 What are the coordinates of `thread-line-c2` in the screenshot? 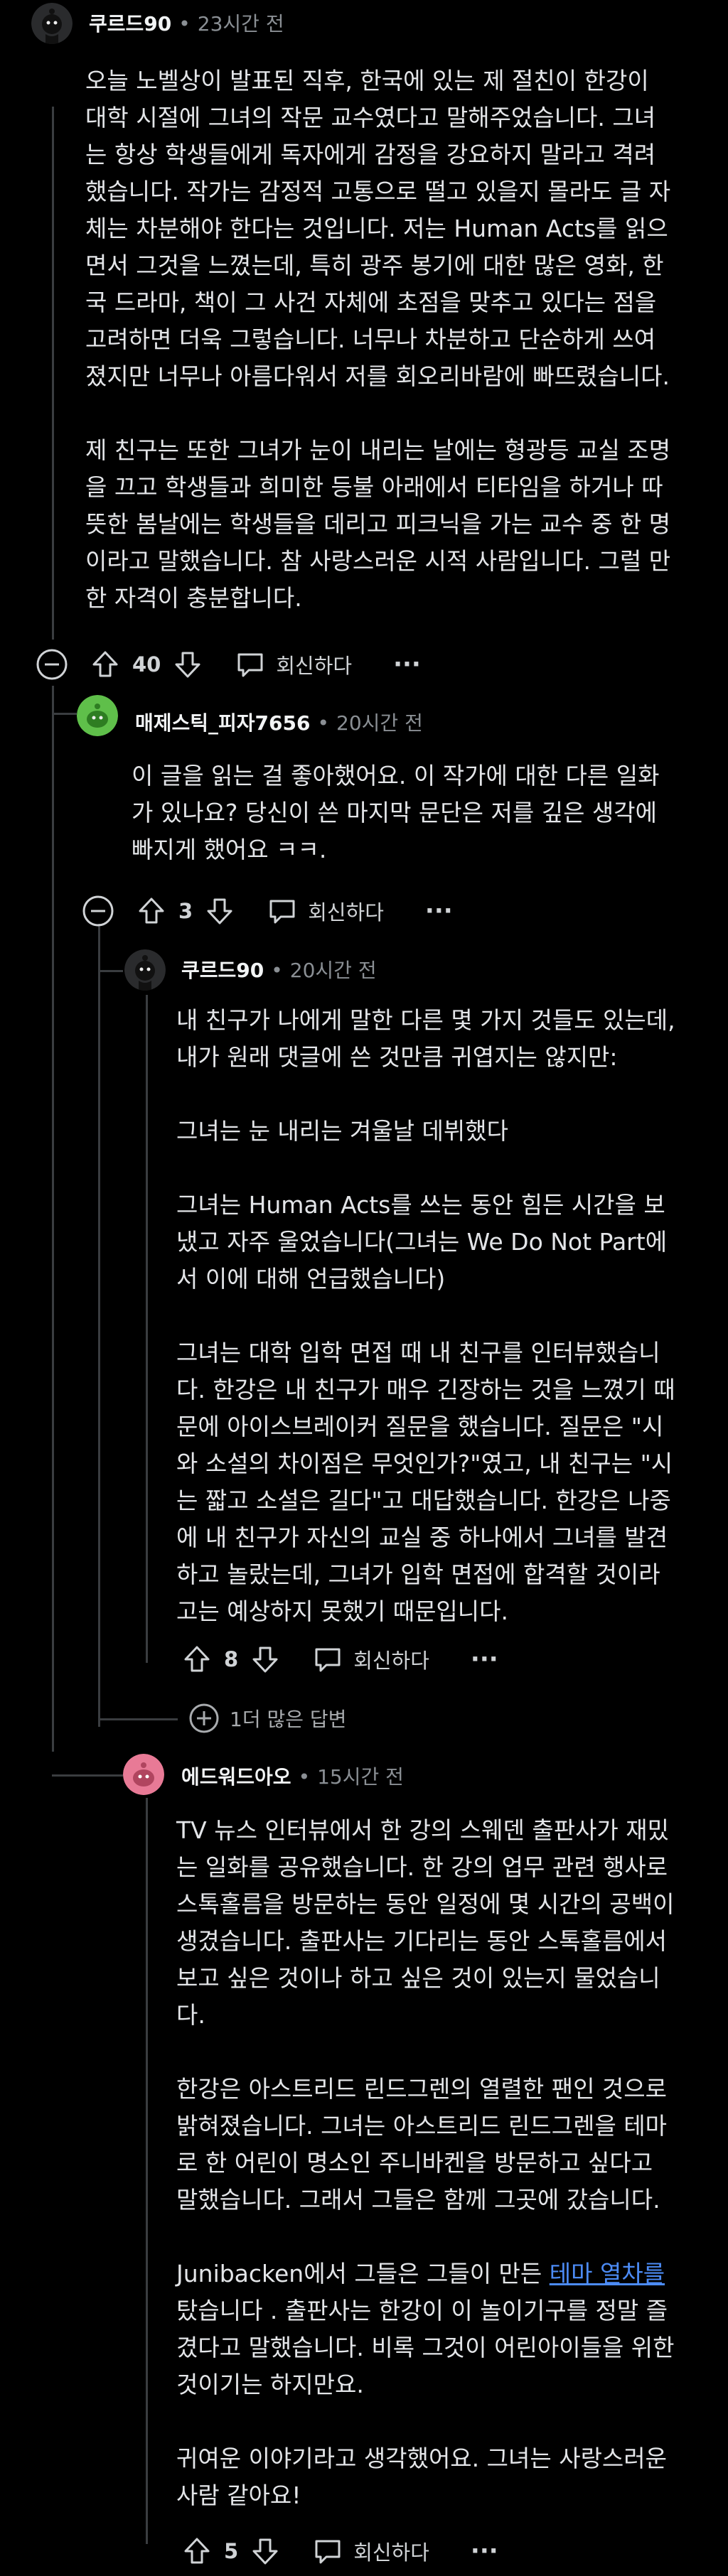 It's located at (99, 1275).